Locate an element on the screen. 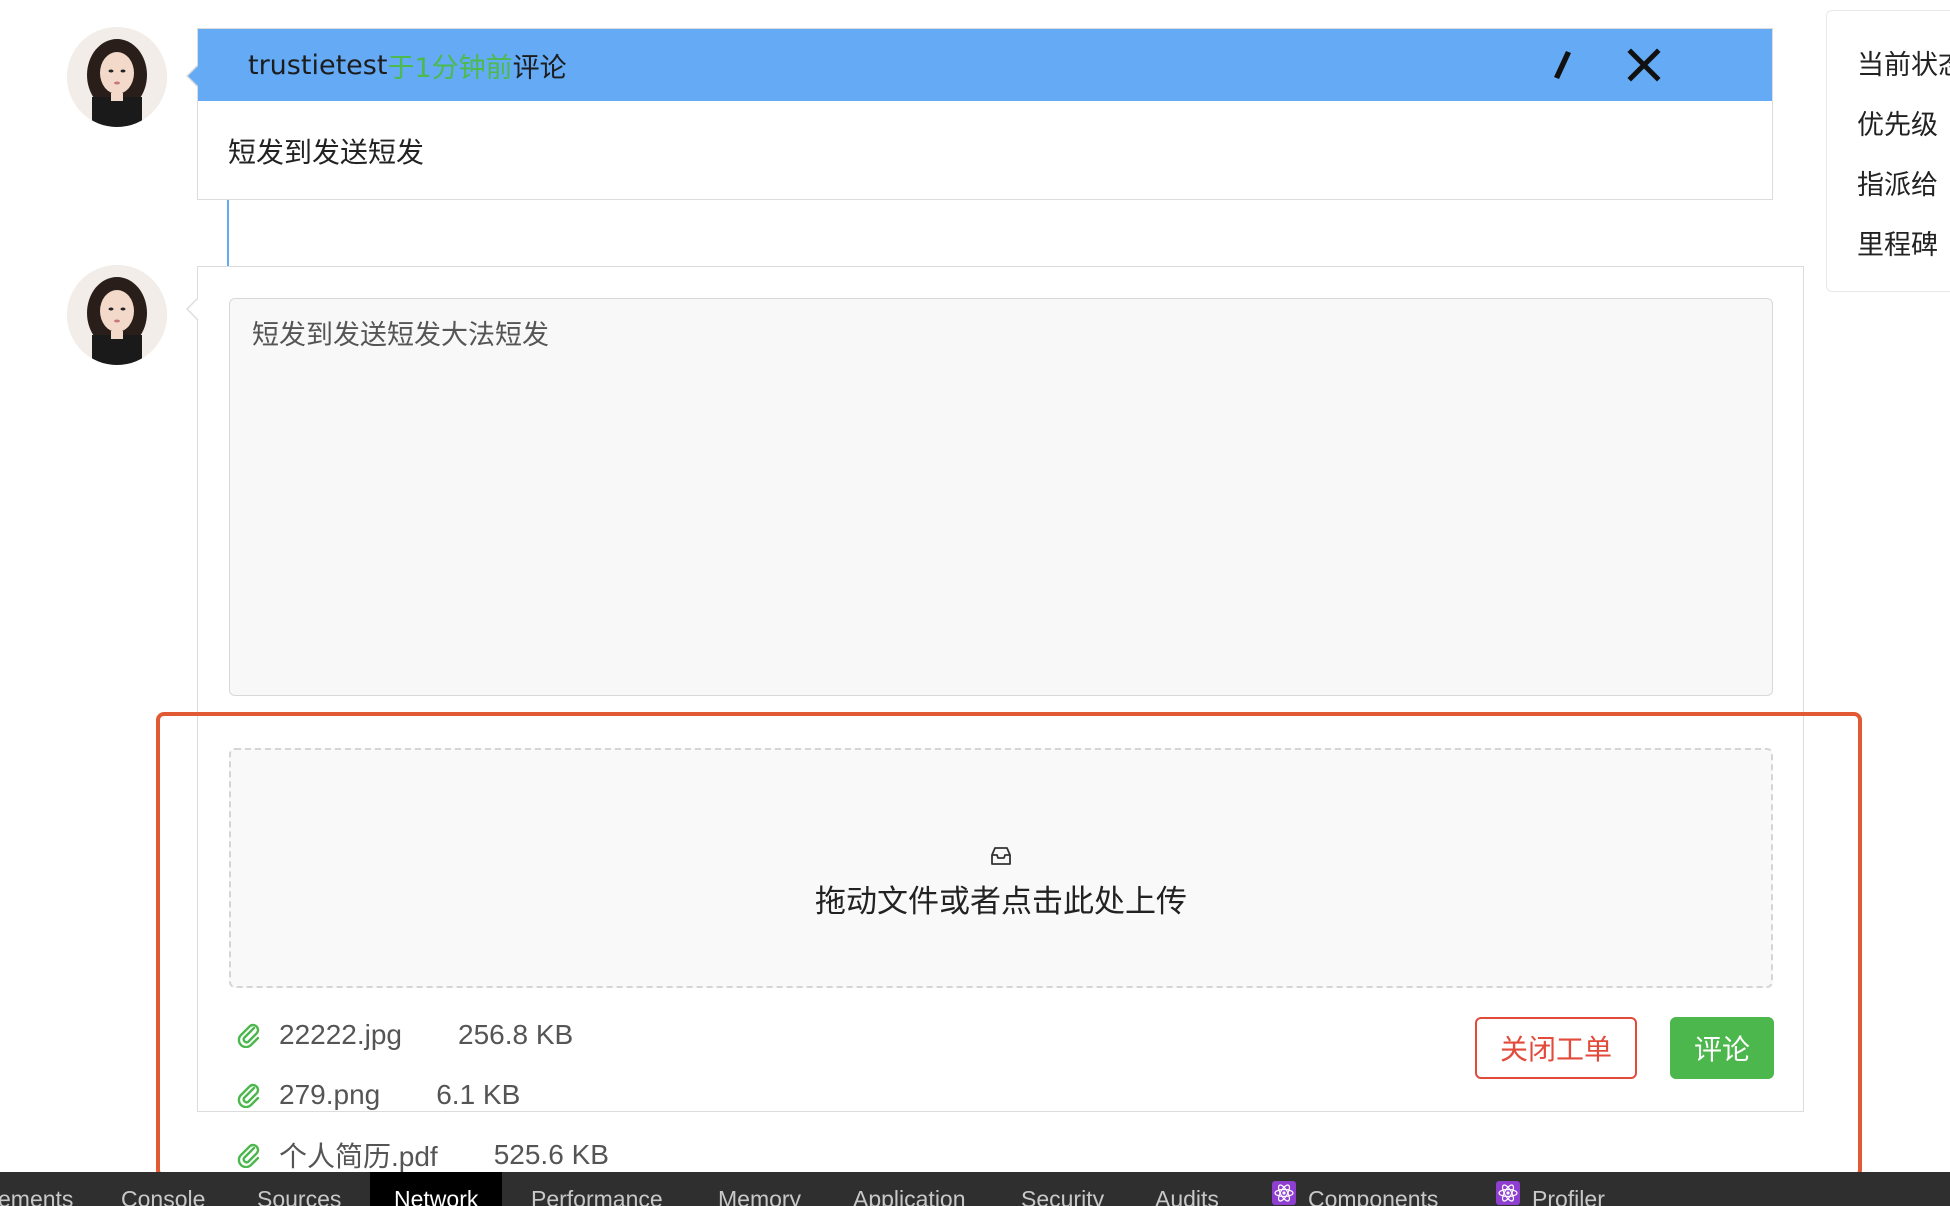 The height and width of the screenshot is (1206, 1950). pencil-icon is located at coordinates (1562, 65).